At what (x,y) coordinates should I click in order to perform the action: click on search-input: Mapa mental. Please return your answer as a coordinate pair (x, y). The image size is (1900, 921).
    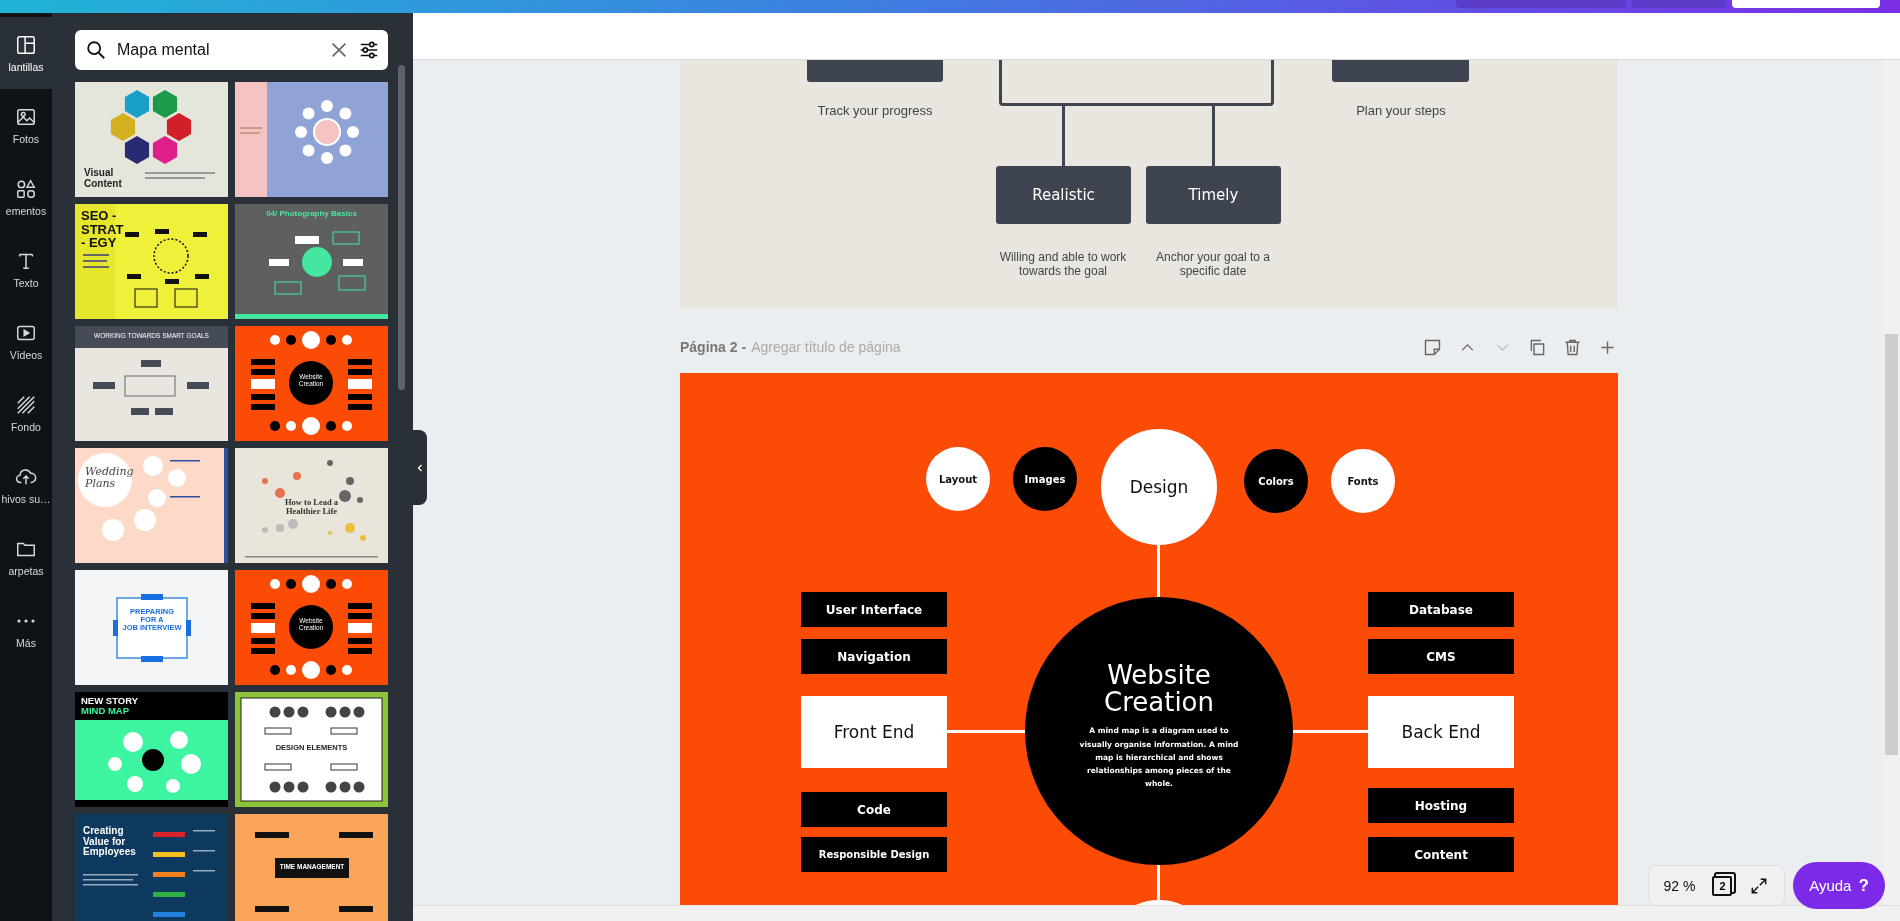
    Looking at the image, I should click on (217, 50).